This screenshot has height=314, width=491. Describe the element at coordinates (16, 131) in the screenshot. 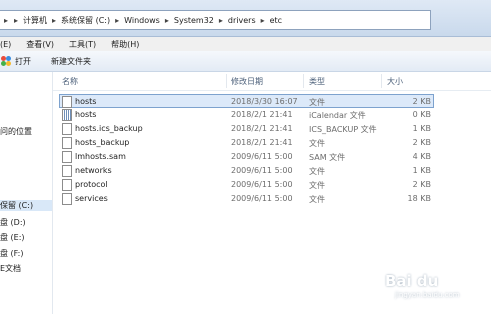

I see `sidebar-item-recent-places: 问的位置` at that location.